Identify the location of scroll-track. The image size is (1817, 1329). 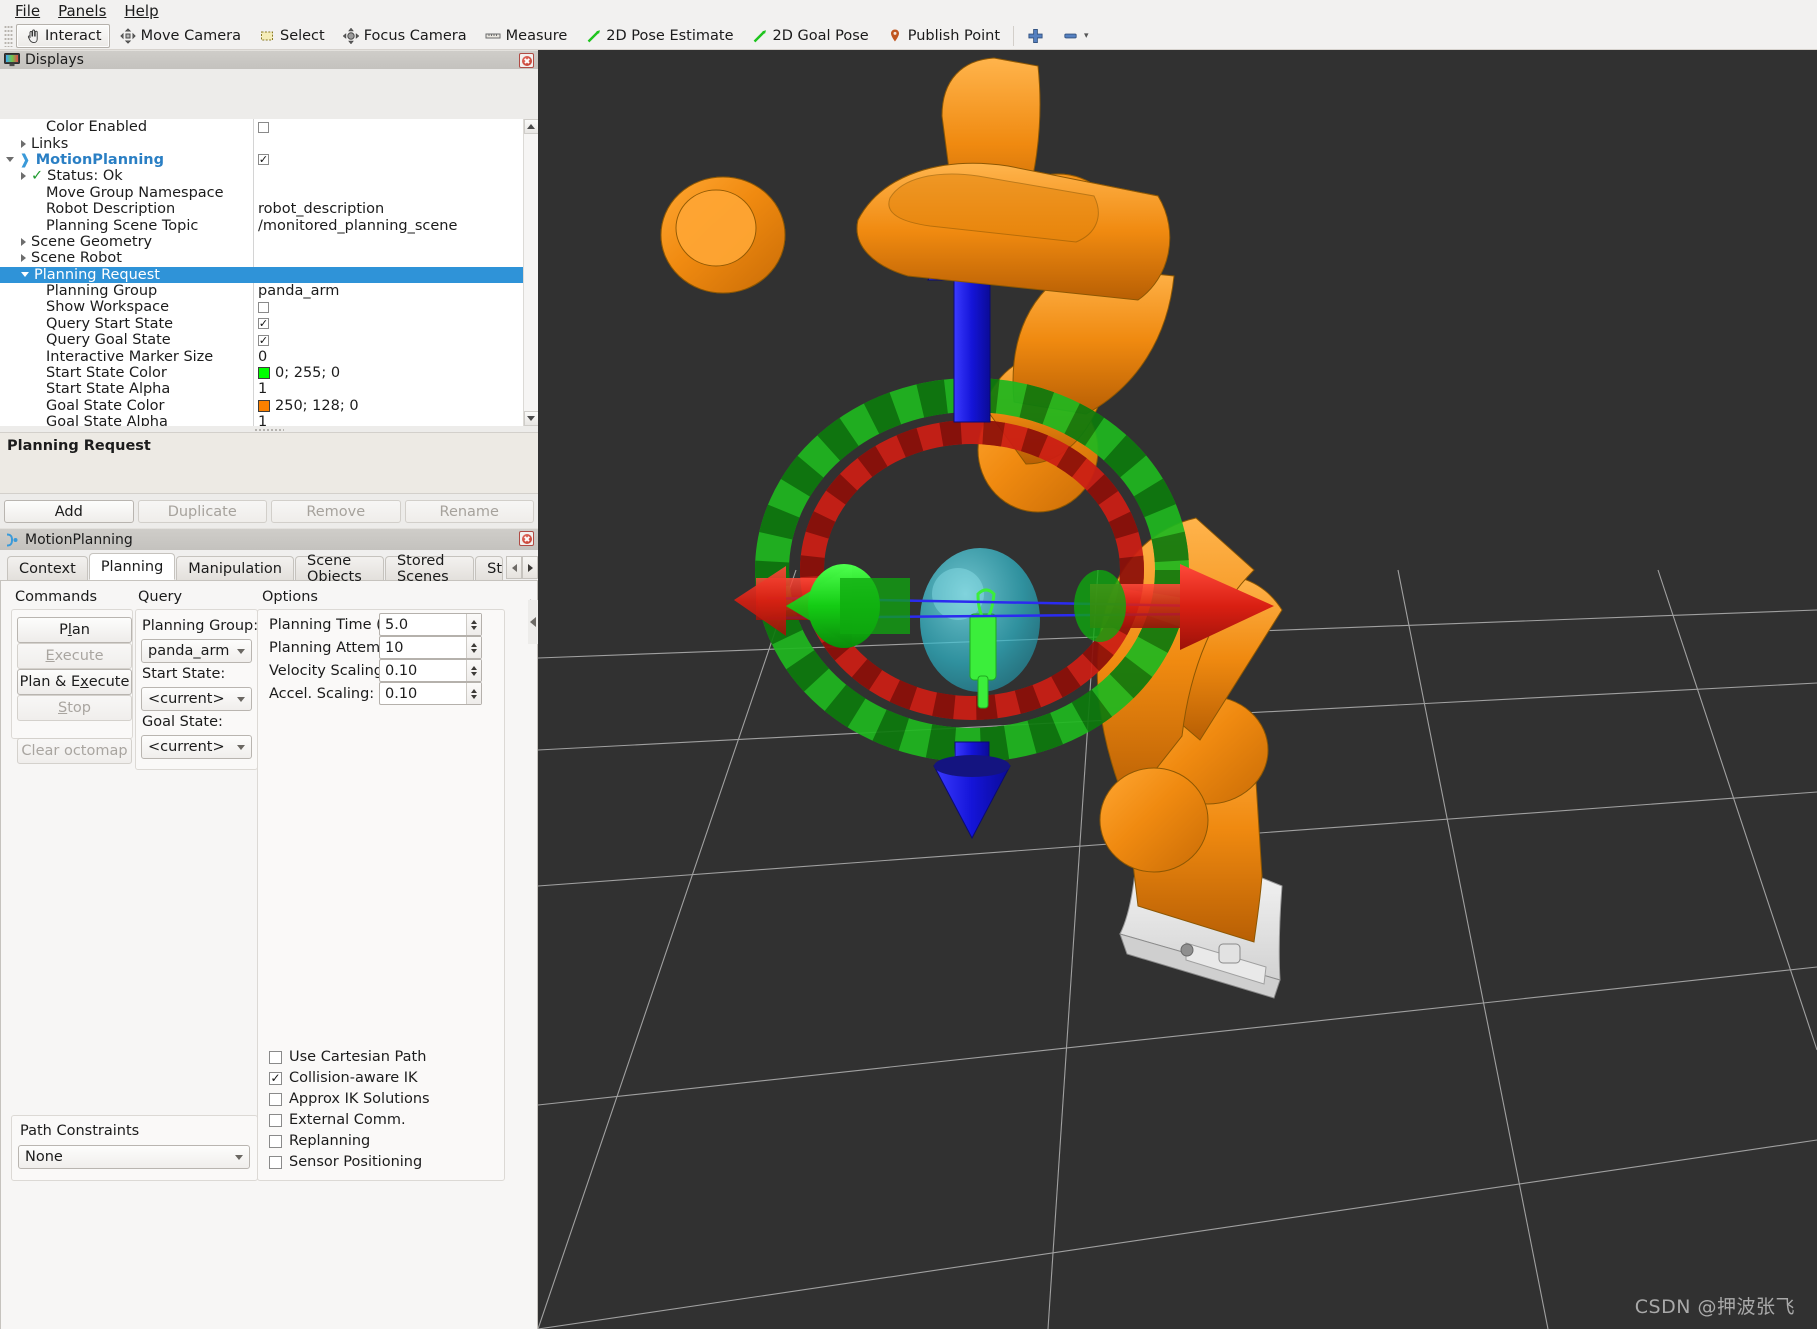
(530, 272).